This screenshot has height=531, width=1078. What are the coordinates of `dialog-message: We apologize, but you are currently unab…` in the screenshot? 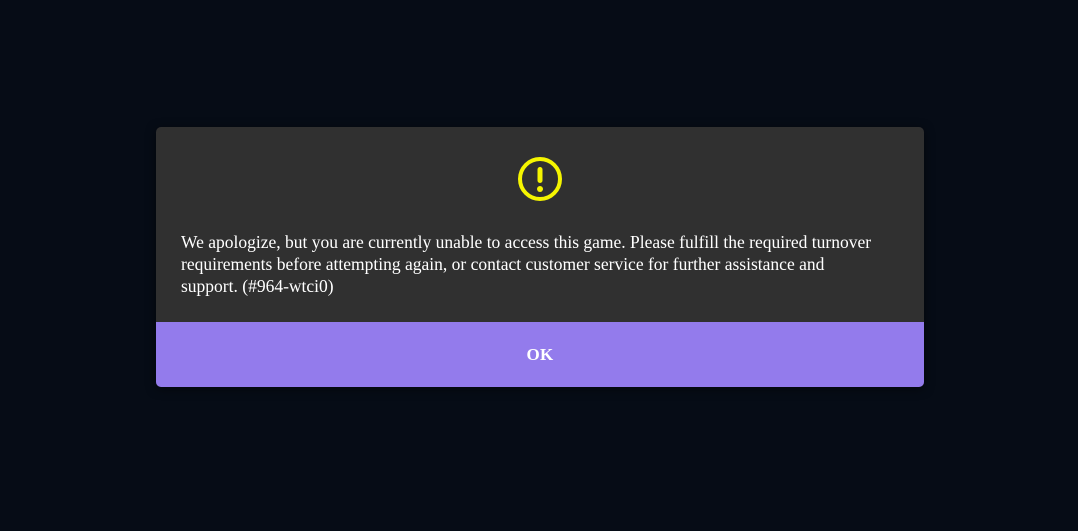 It's located at (526, 264).